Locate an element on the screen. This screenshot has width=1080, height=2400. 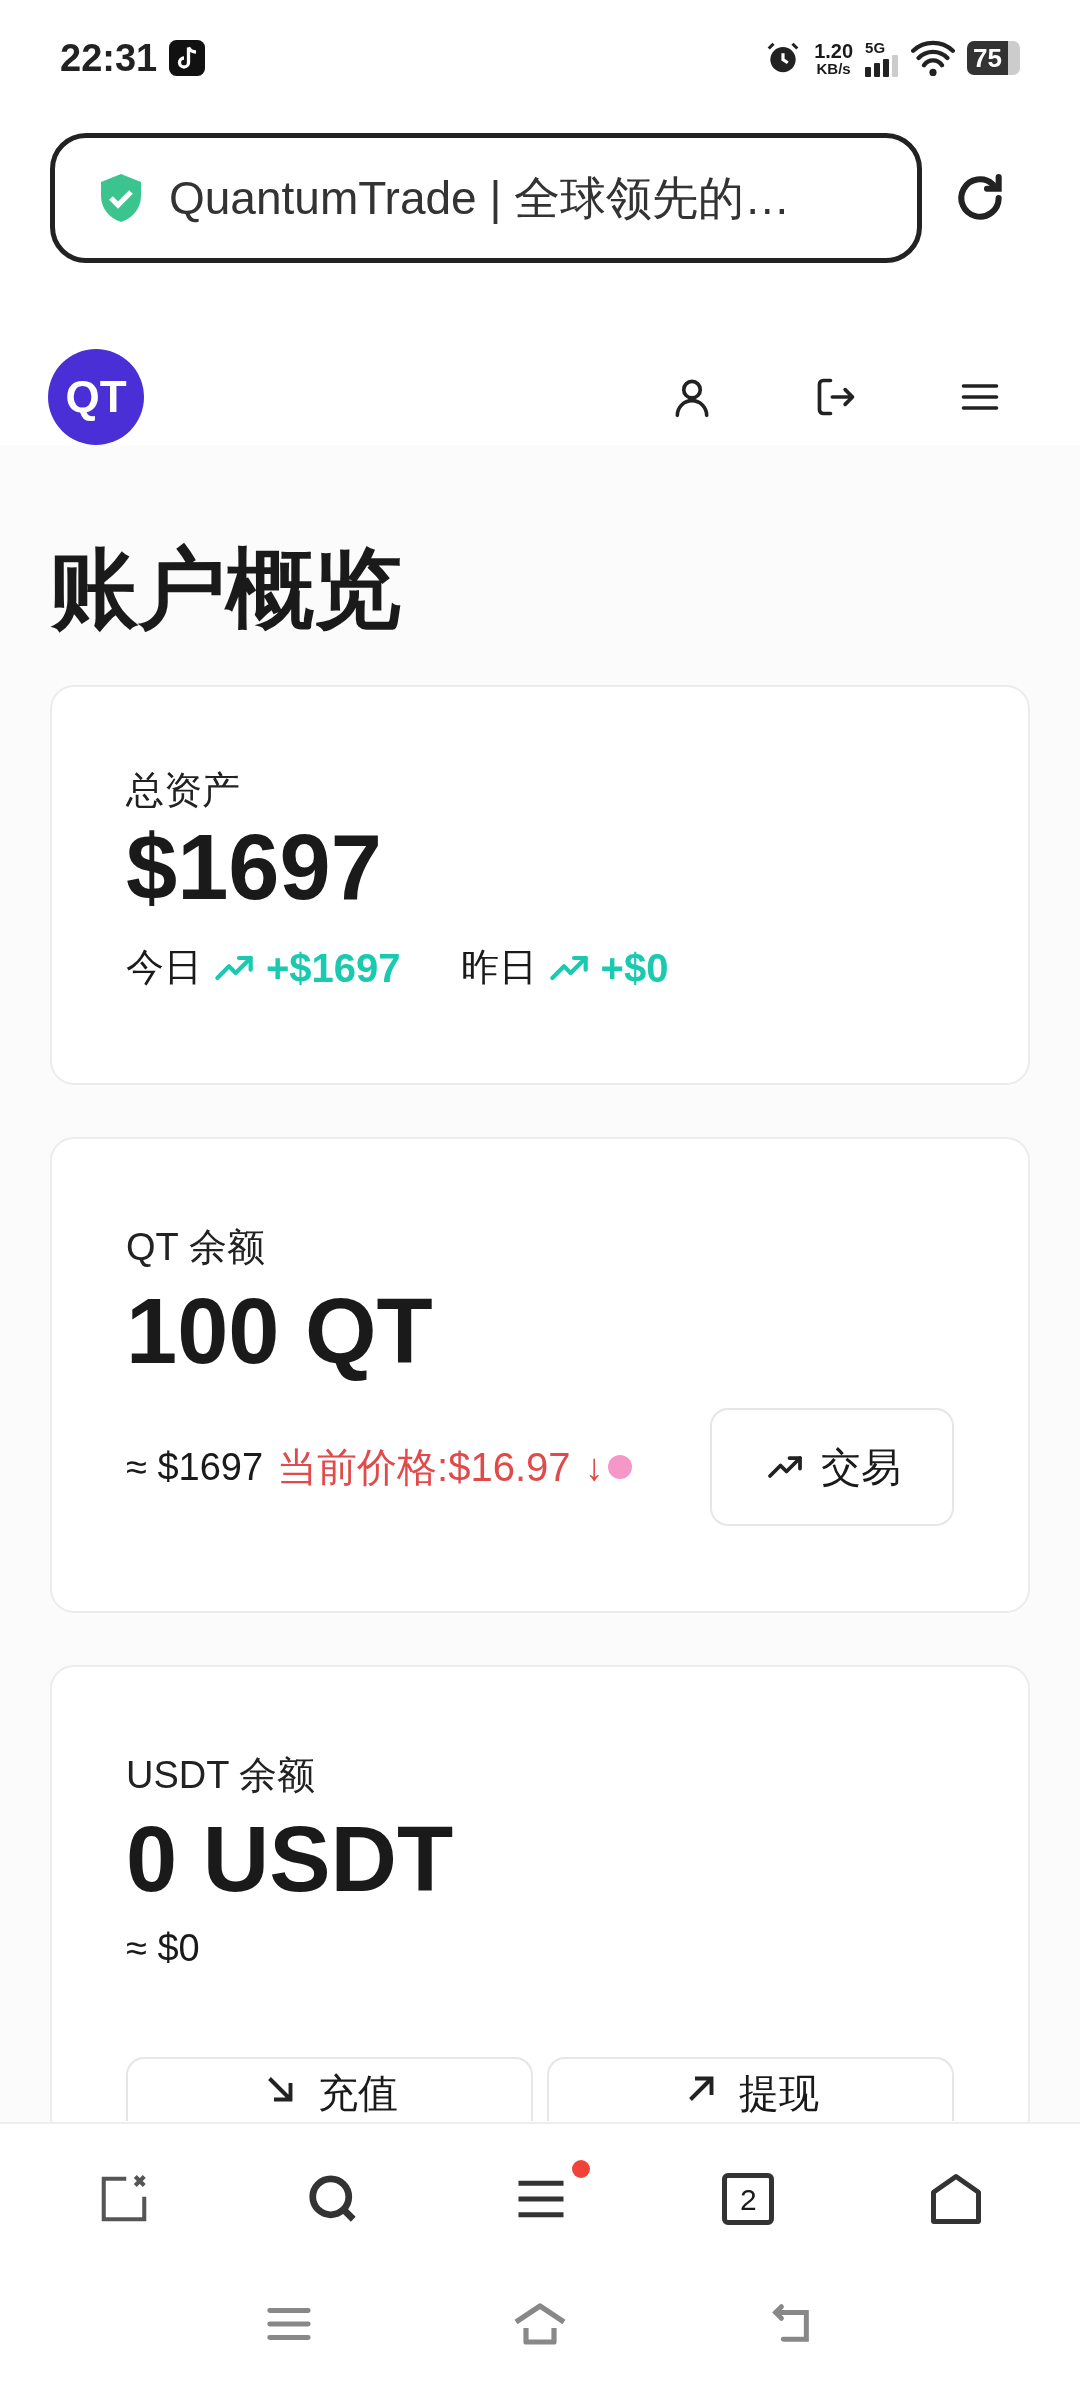
clock-time: 22:31 is located at coordinates (109, 58).